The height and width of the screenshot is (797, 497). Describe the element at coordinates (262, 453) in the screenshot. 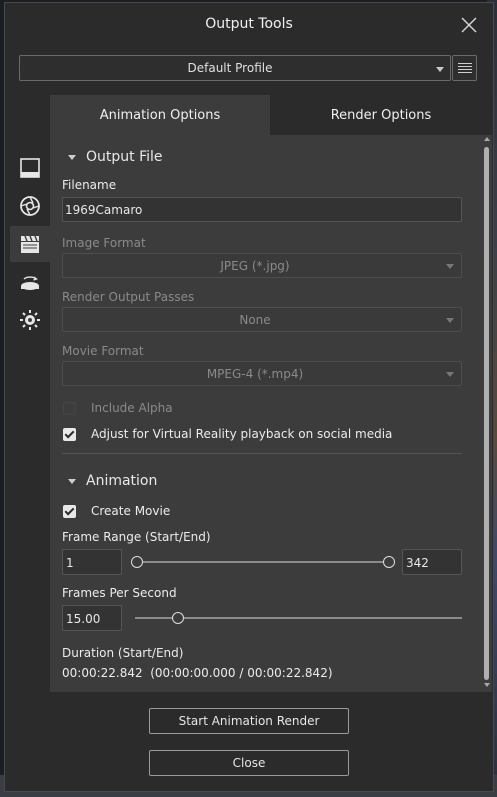

I see `section-divider` at that location.